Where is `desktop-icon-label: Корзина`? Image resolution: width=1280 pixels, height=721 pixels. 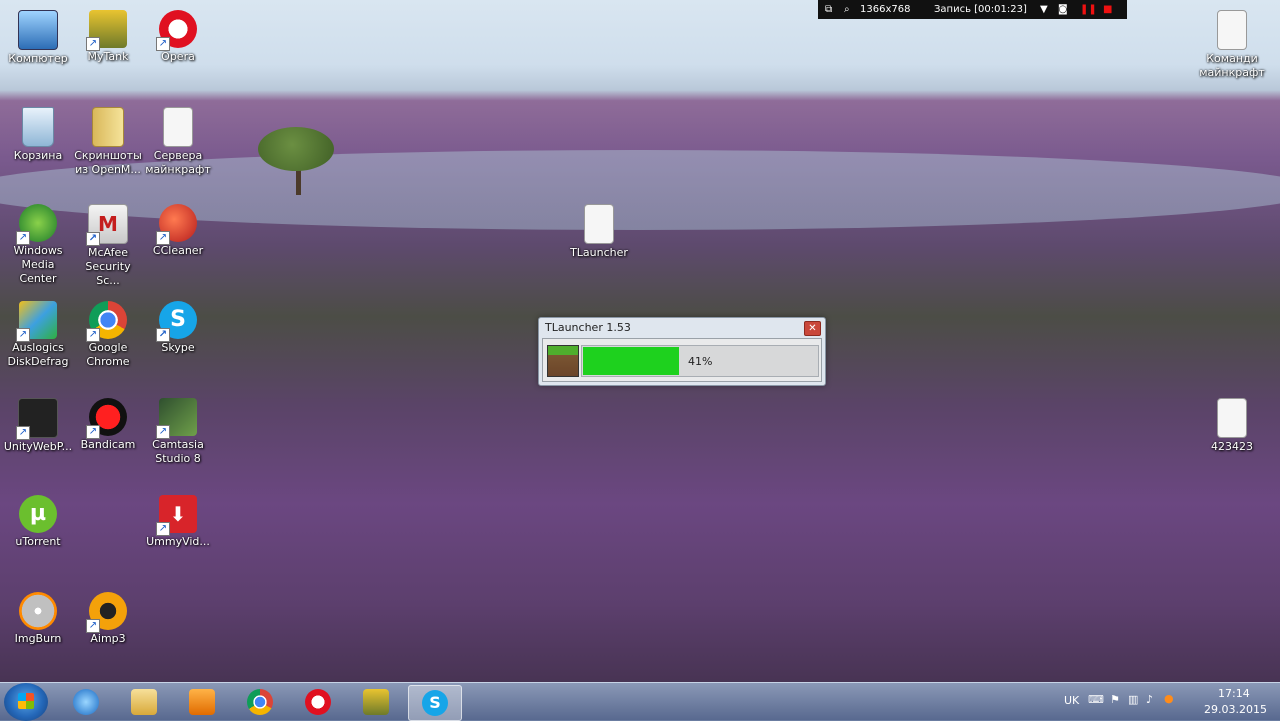
desktop-icon-label: Корзина is located at coordinates (38, 155).